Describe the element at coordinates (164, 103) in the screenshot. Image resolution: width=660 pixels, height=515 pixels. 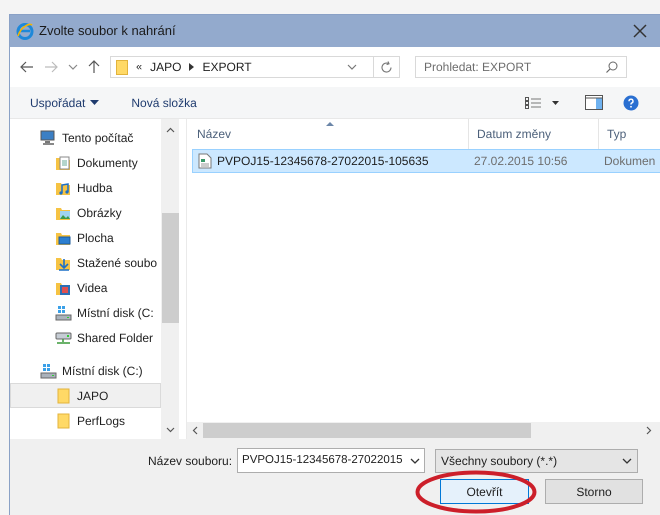
I see `new-folder-button: Nová složka` at that location.